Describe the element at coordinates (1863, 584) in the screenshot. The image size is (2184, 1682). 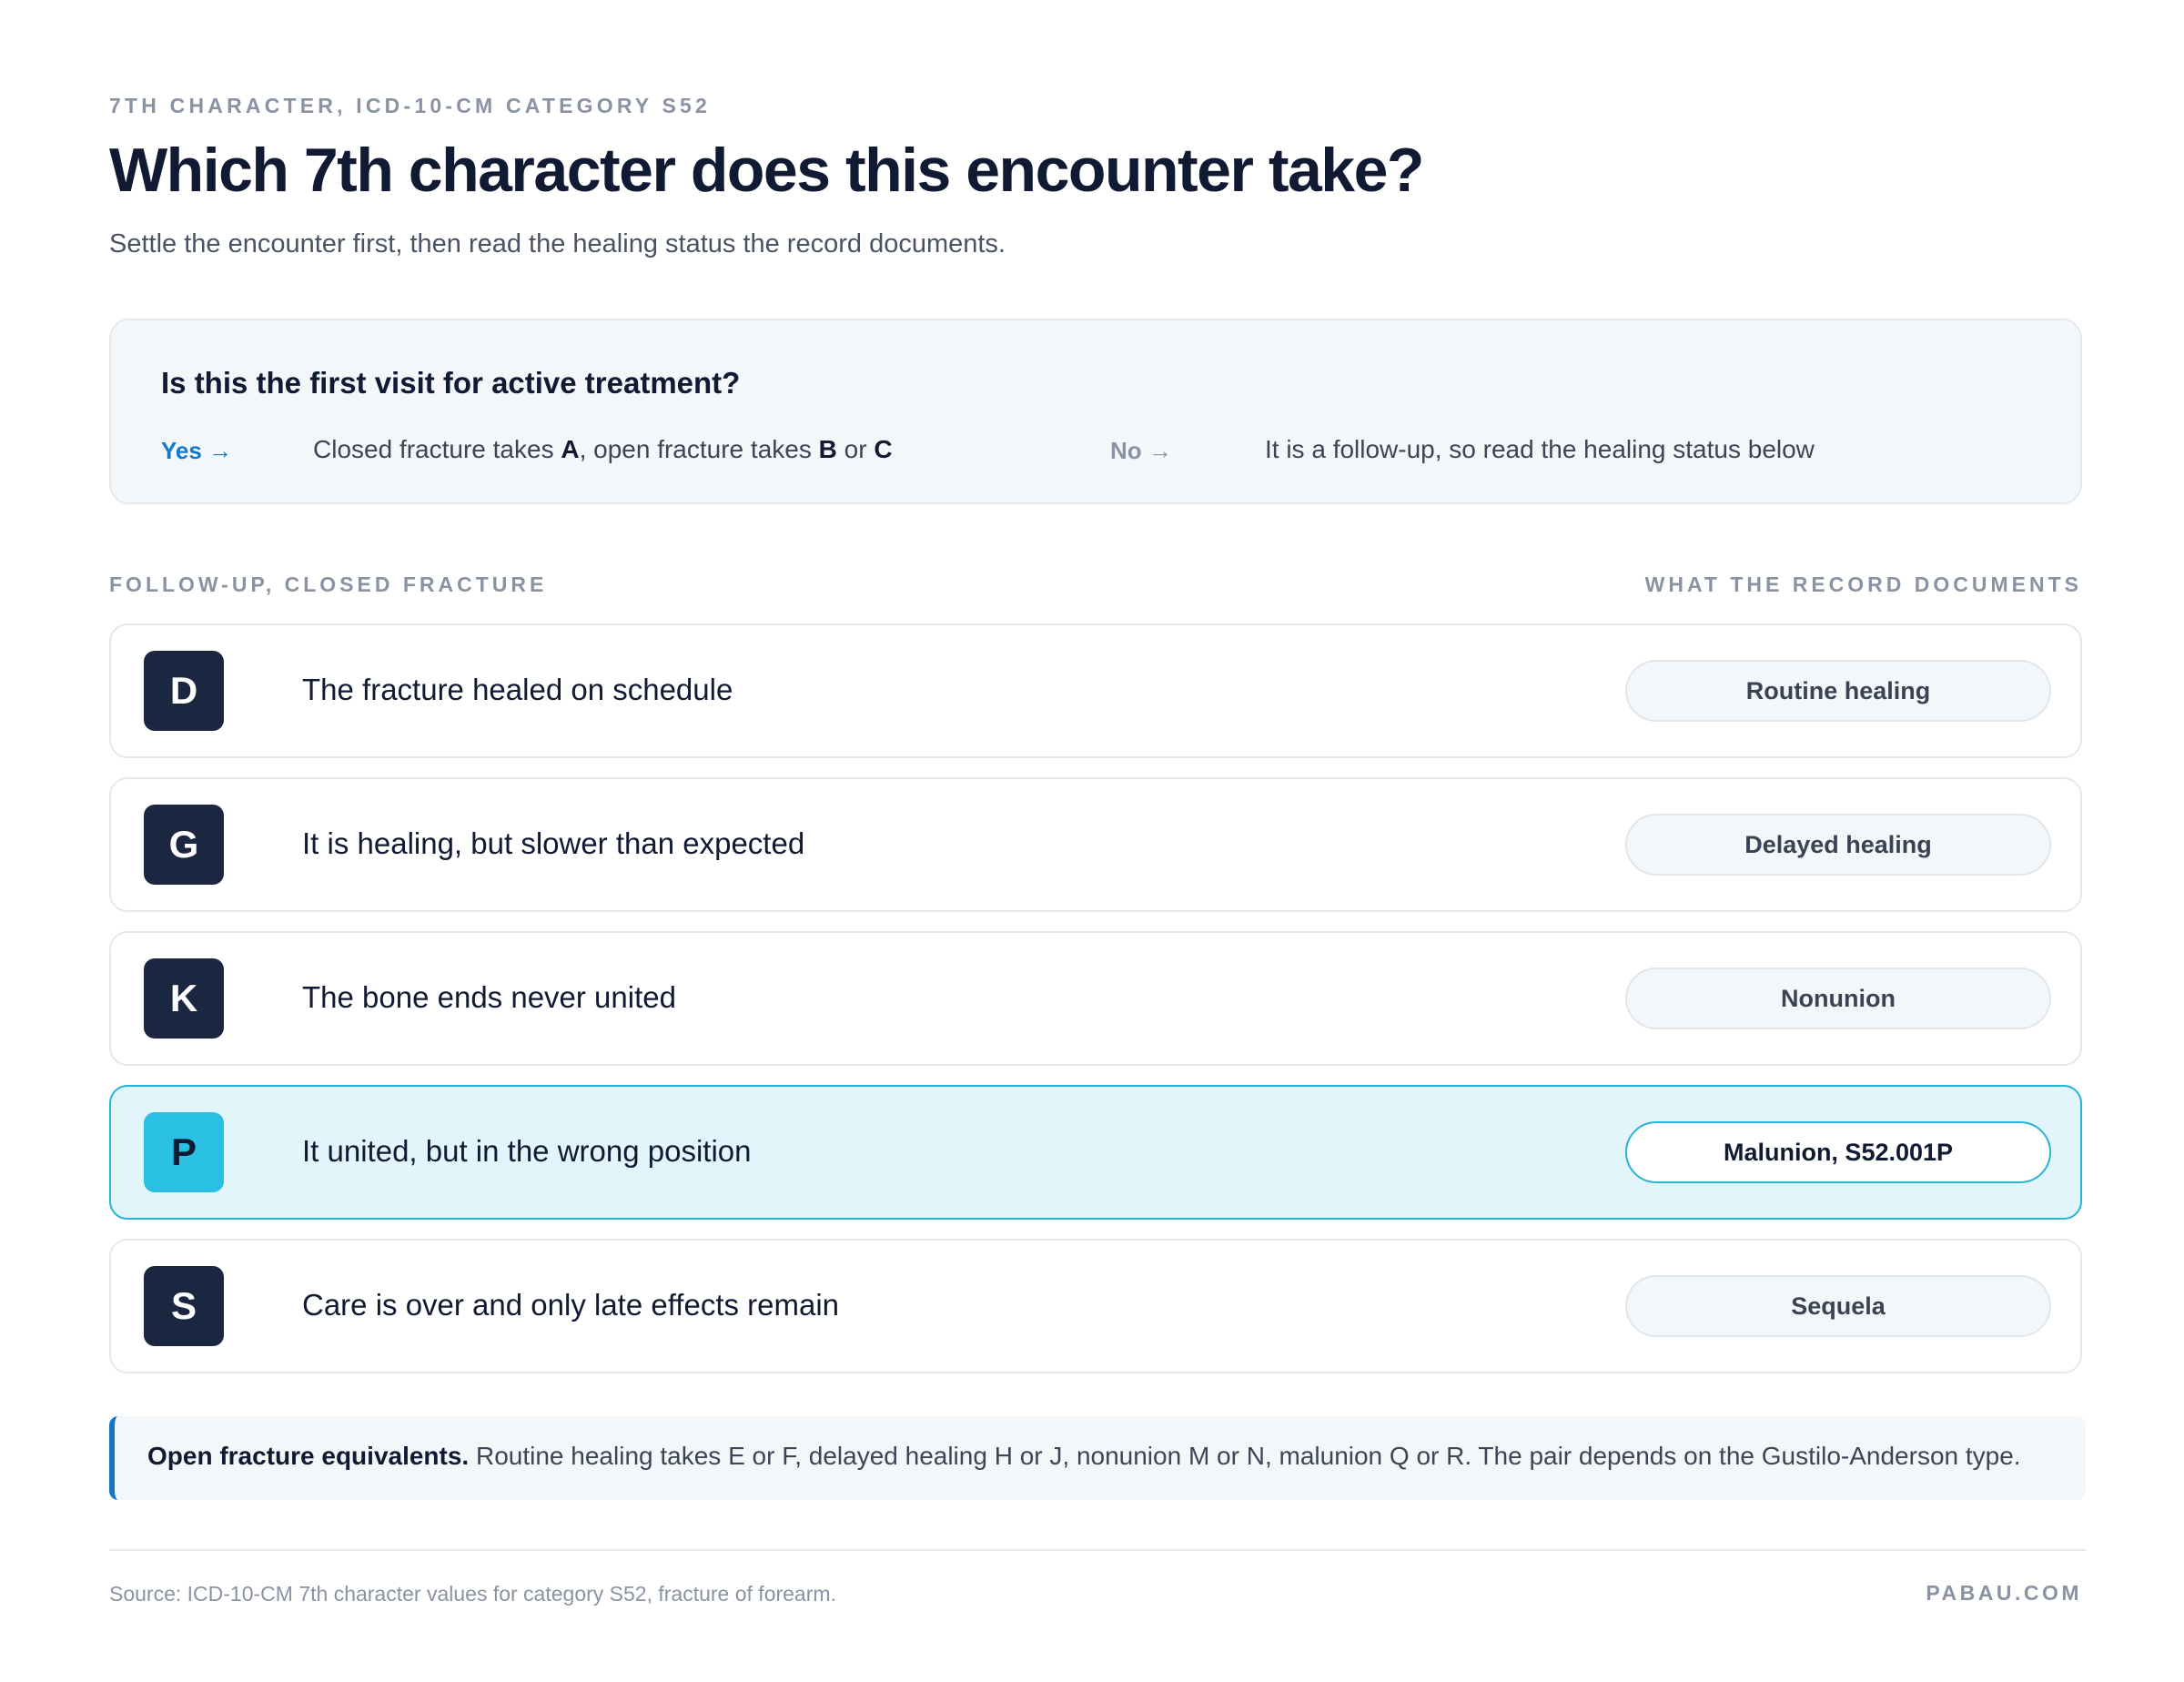
I see `section-label-right: WHAT THE RECORD DOCUMENTS` at that location.